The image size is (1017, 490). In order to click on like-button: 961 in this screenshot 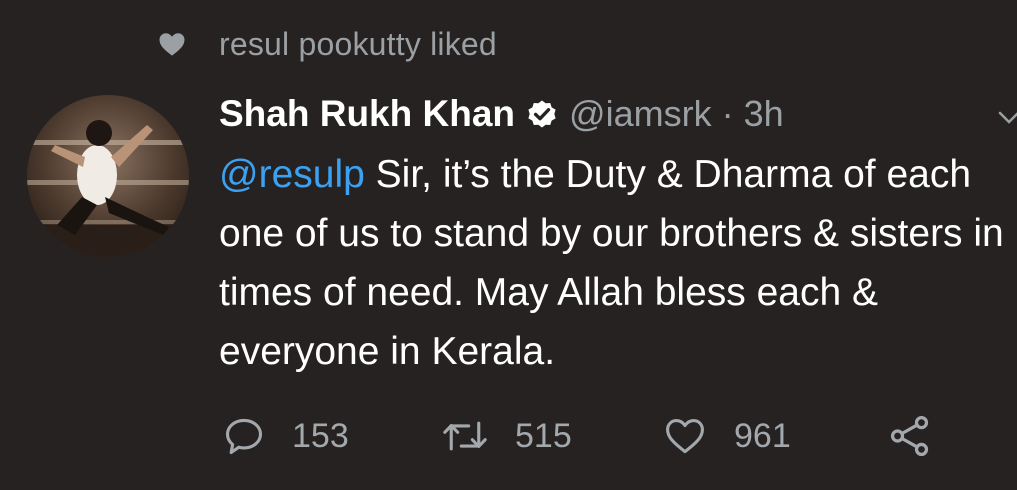, I will do `click(774, 436)`.